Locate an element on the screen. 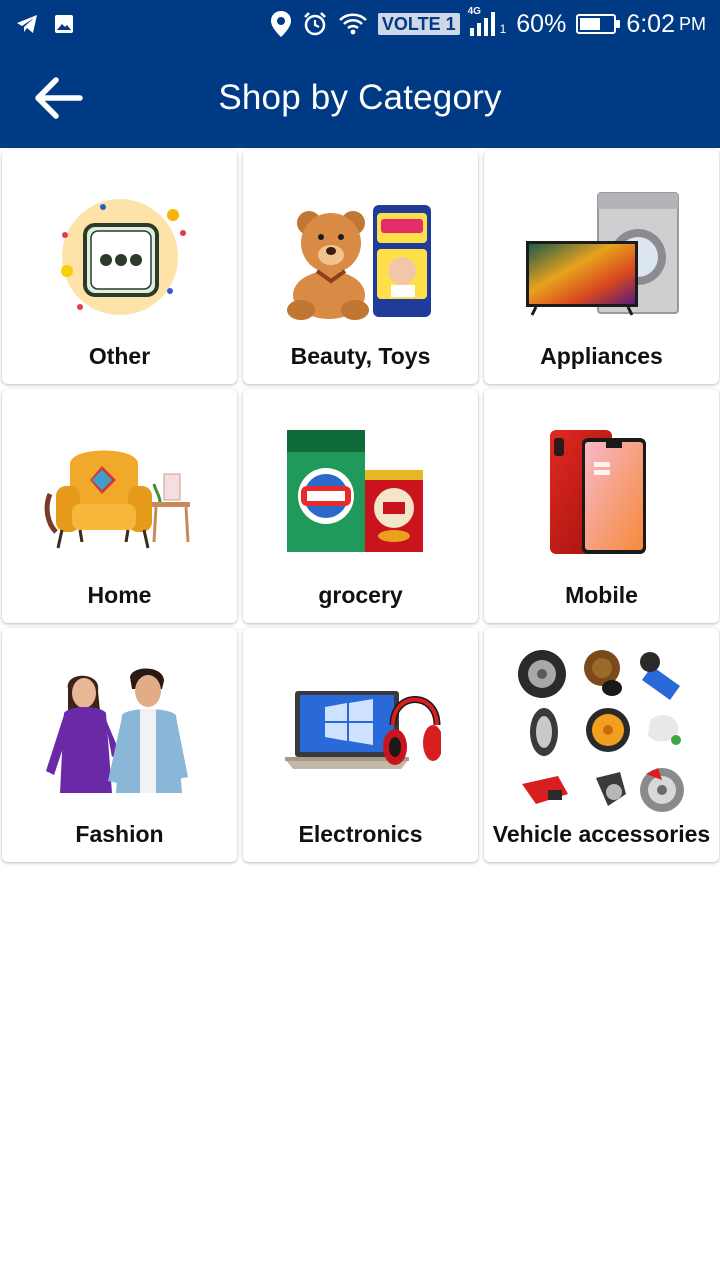 The image size is (720, 1280). couple-fashion-image is located at coordinates (116, 730).